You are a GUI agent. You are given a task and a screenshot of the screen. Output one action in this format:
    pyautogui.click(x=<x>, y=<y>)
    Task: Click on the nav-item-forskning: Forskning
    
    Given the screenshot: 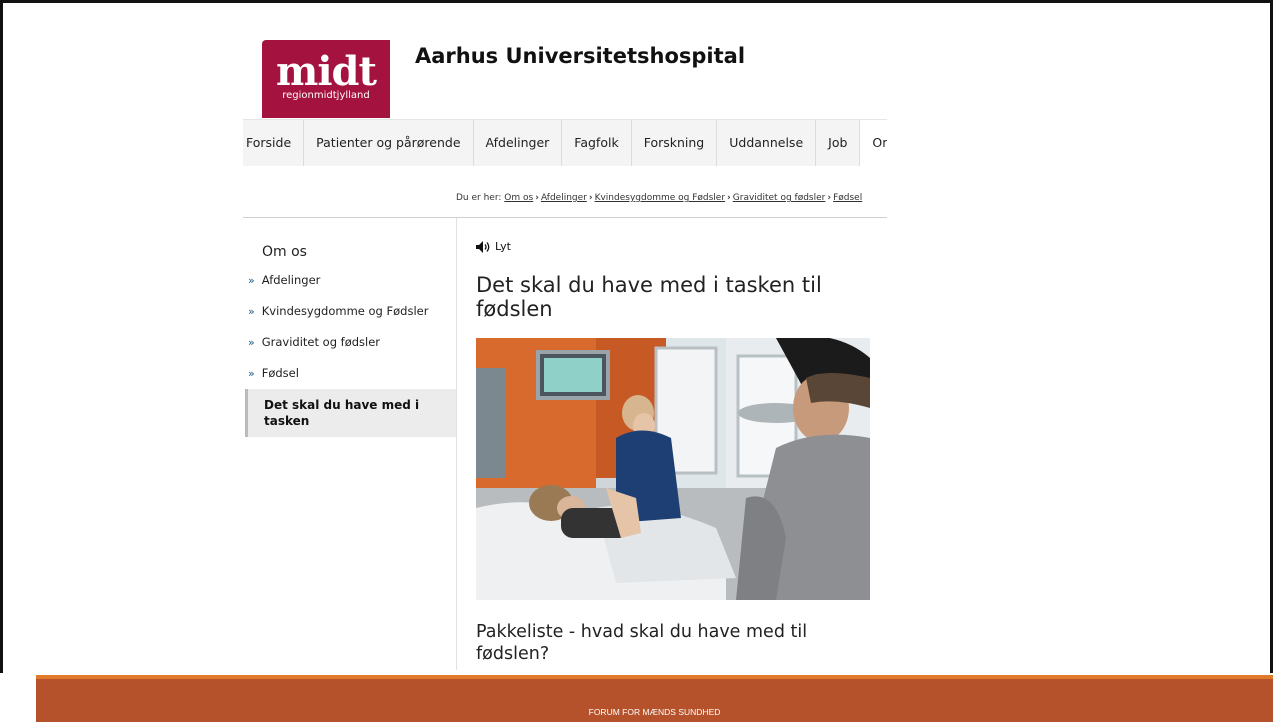 What is the action you would take?
    pyautogui.click(x=675, y=143)
    